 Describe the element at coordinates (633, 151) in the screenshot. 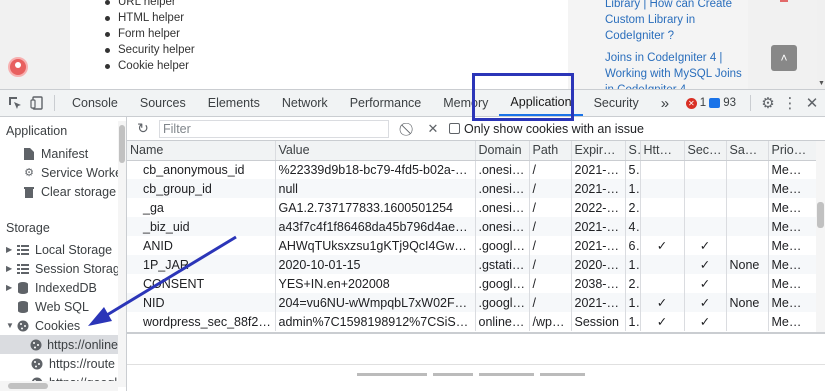

I see `column-header-size: S.` at that location.